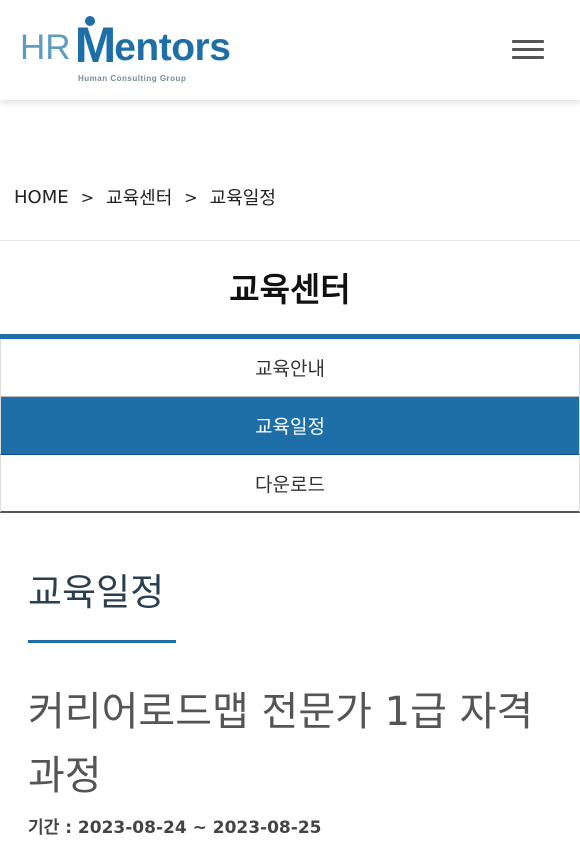 The width and height of the screenshot is (580, 853). I want to click on hamburger-menu-icon, so click(529, 50).